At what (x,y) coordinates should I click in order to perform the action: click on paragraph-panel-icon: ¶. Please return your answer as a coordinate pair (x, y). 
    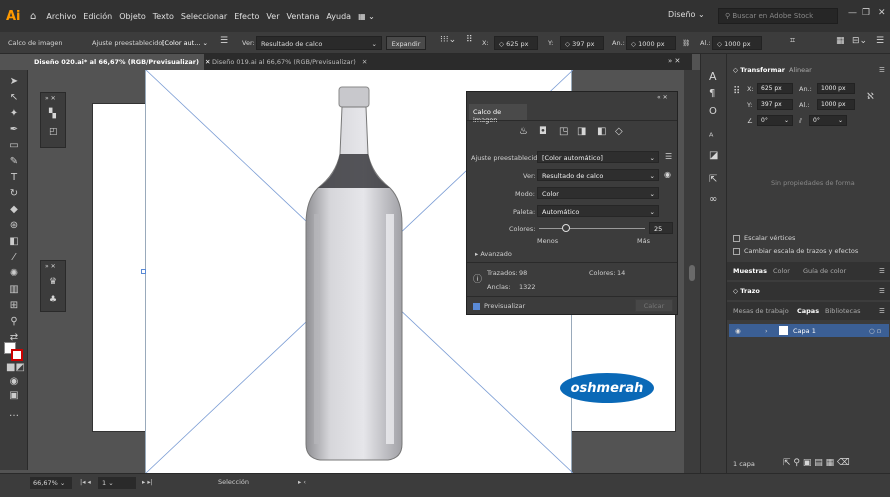
    Looking at the image, I should click on (712, 93).